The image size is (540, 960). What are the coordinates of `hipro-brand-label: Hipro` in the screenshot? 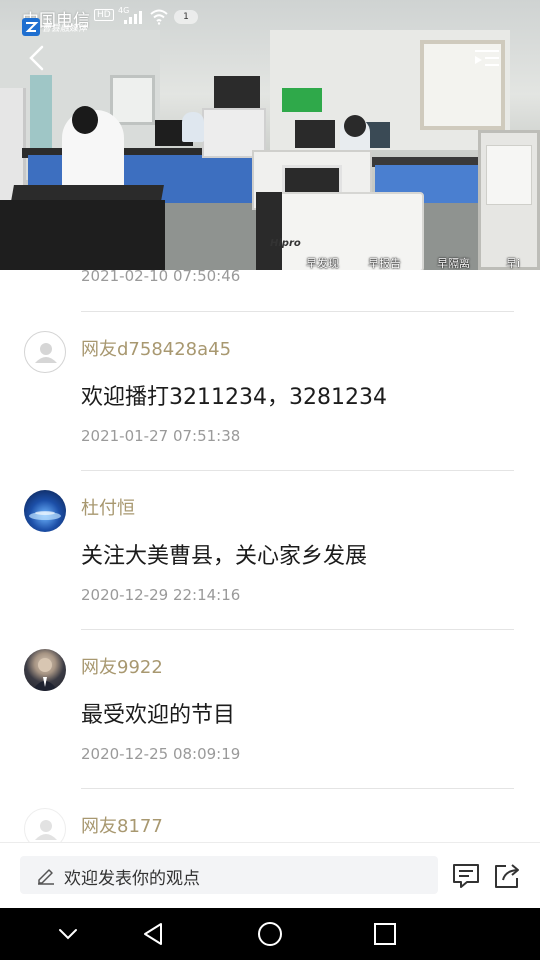 It's located at (285, 243).